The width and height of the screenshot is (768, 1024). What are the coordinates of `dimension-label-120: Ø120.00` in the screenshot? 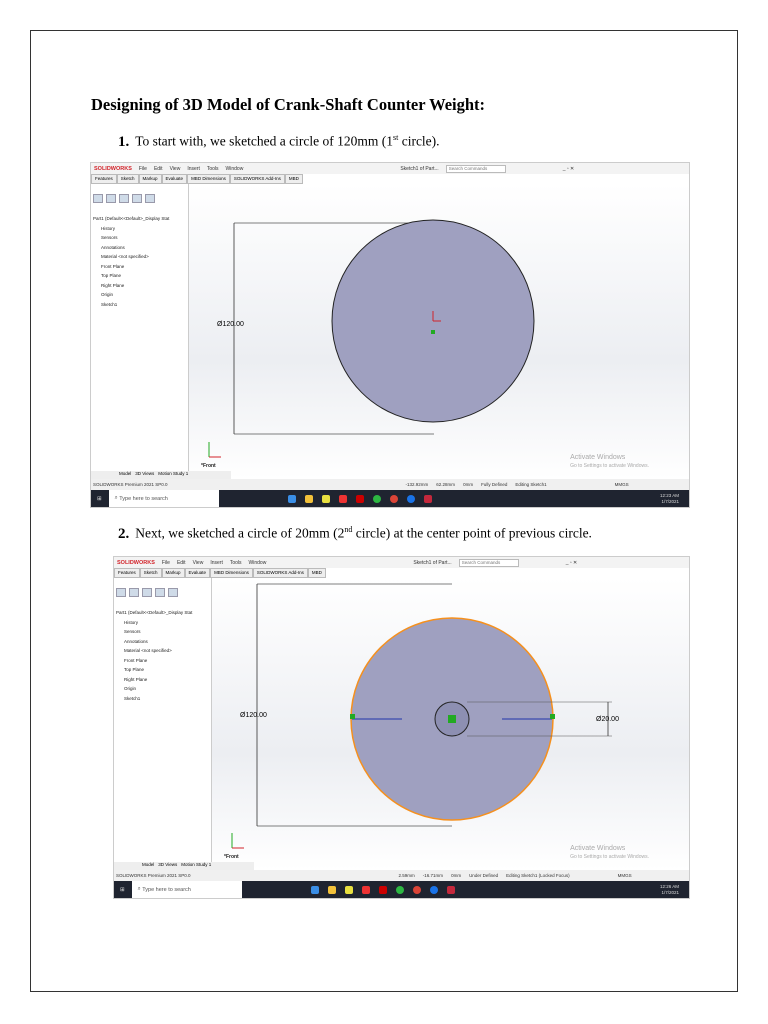 It's located at (253, 715).